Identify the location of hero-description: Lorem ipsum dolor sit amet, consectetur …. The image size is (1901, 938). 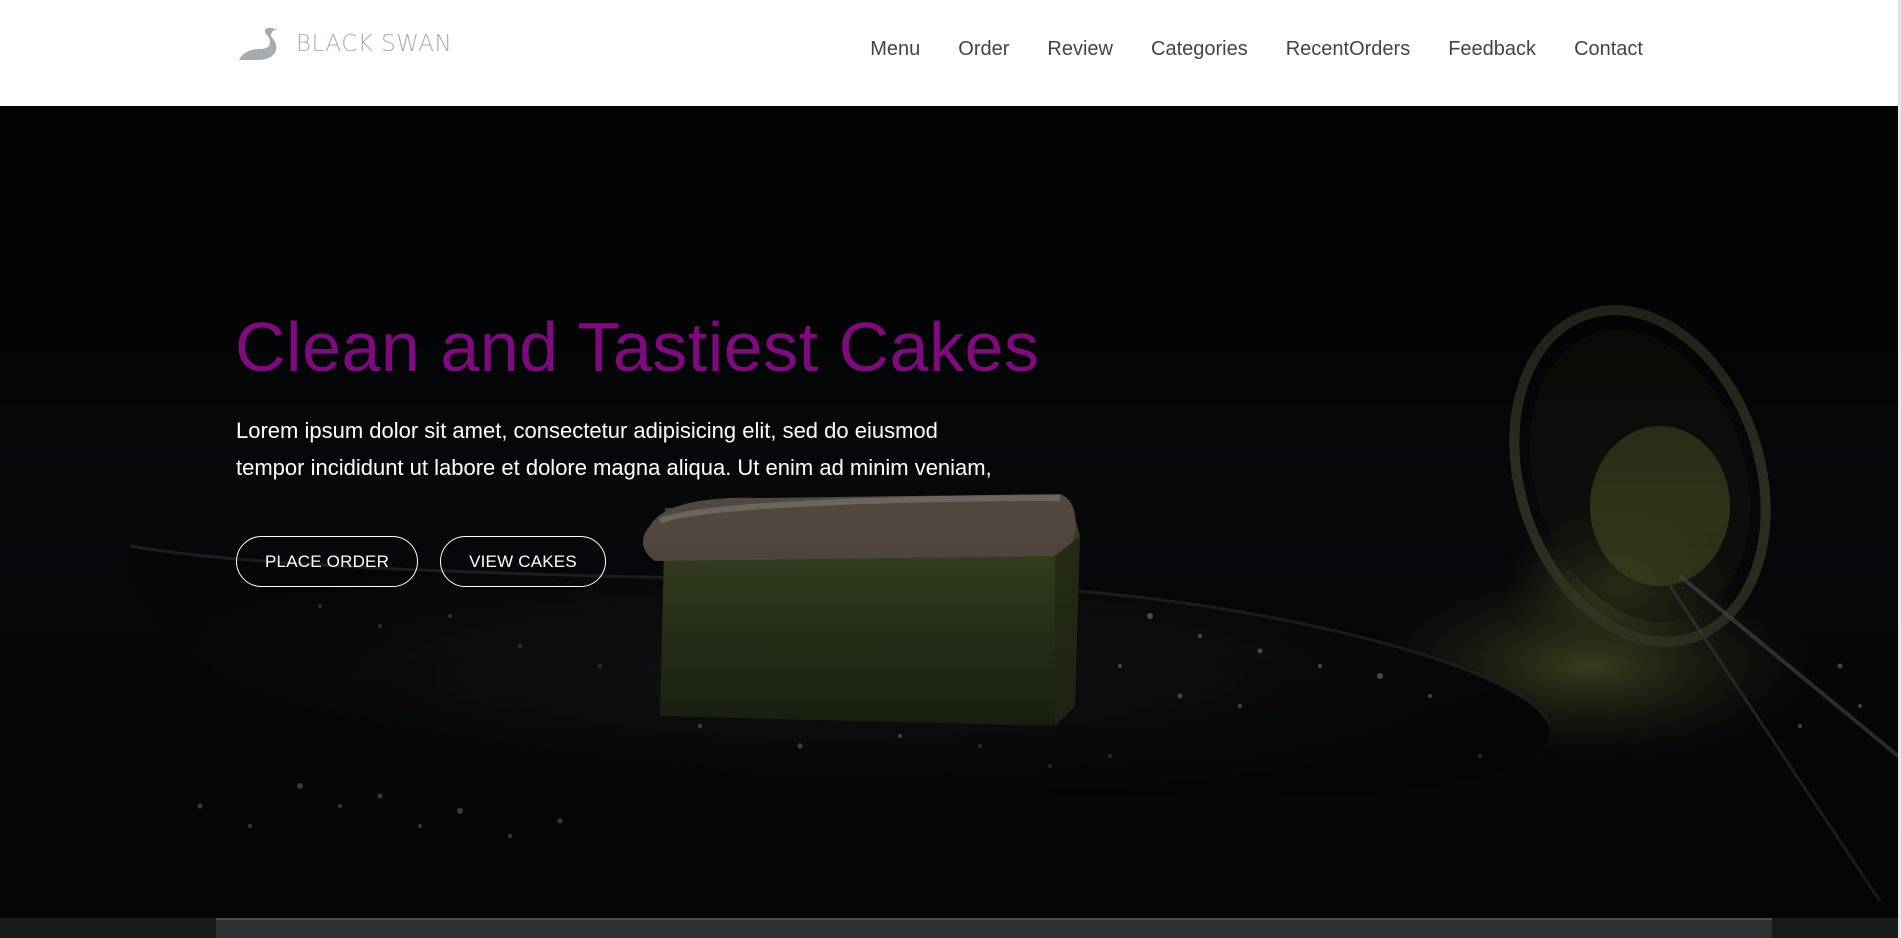
(636, 449).